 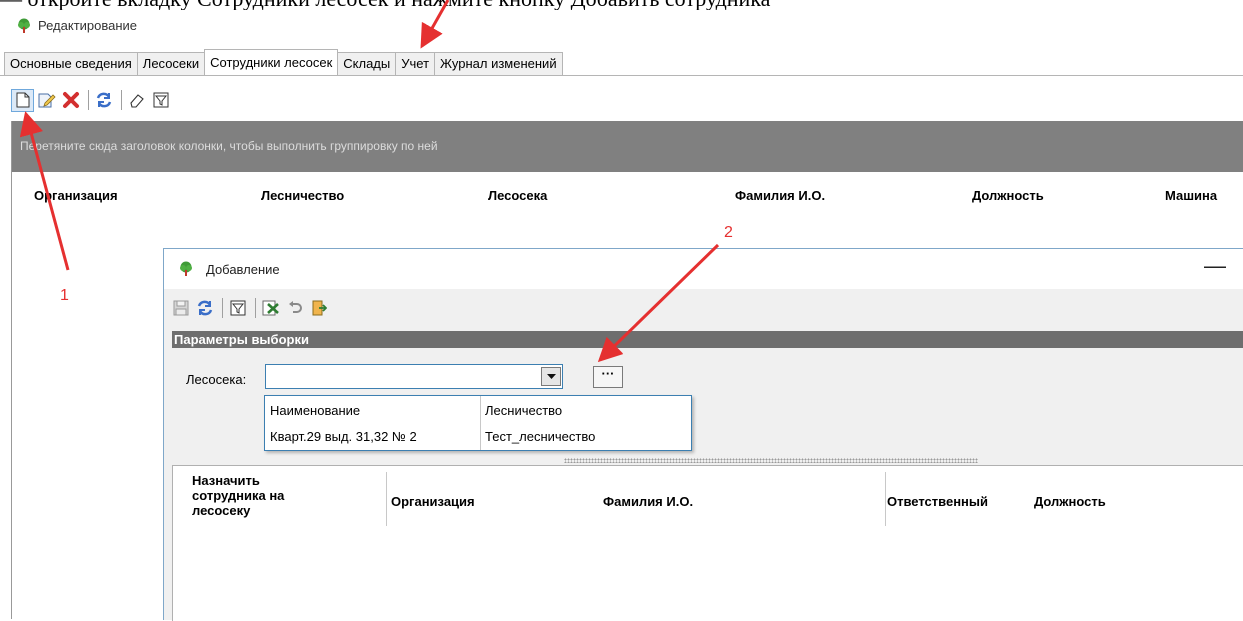 I want to click on refresh-button, so click(x=104, y=100).